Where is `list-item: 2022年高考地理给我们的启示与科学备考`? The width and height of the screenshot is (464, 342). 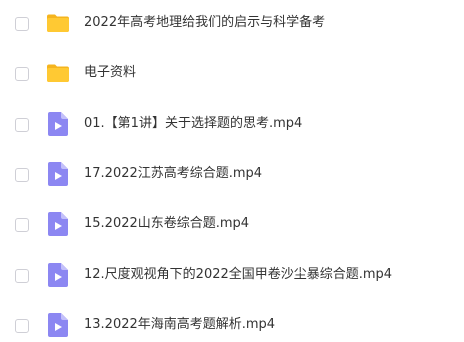 list-item: 2022年高考地理给我们的启示与科学备考 is located at coordinates (232, 25).